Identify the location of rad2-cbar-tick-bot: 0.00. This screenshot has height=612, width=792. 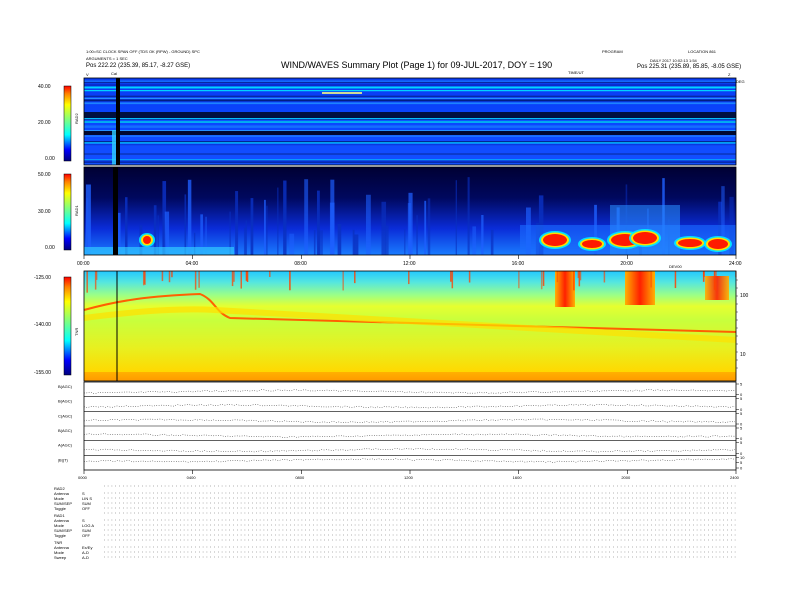
(50, 159).